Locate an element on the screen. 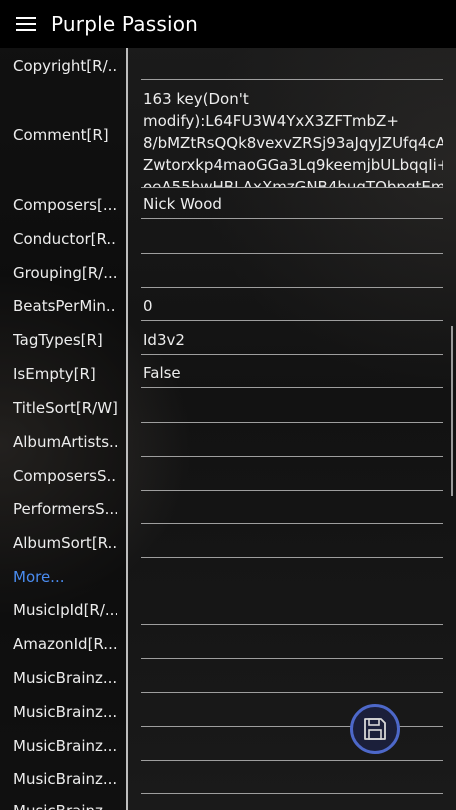 This screenshot has height=810, width=456. conductor-field is located at coordinates (292, 241).